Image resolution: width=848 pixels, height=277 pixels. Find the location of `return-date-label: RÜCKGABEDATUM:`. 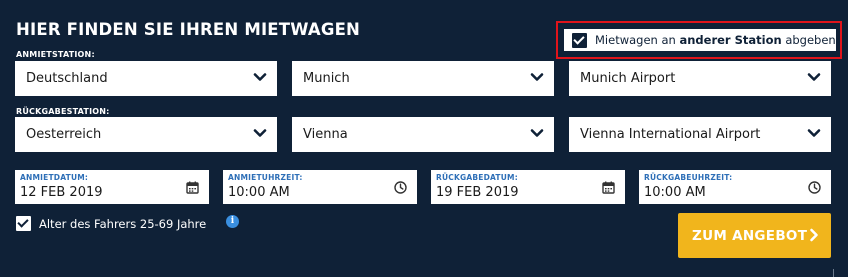

return-date-label: RÜCKGABEDATUM: is located at coordinates (477, 177).